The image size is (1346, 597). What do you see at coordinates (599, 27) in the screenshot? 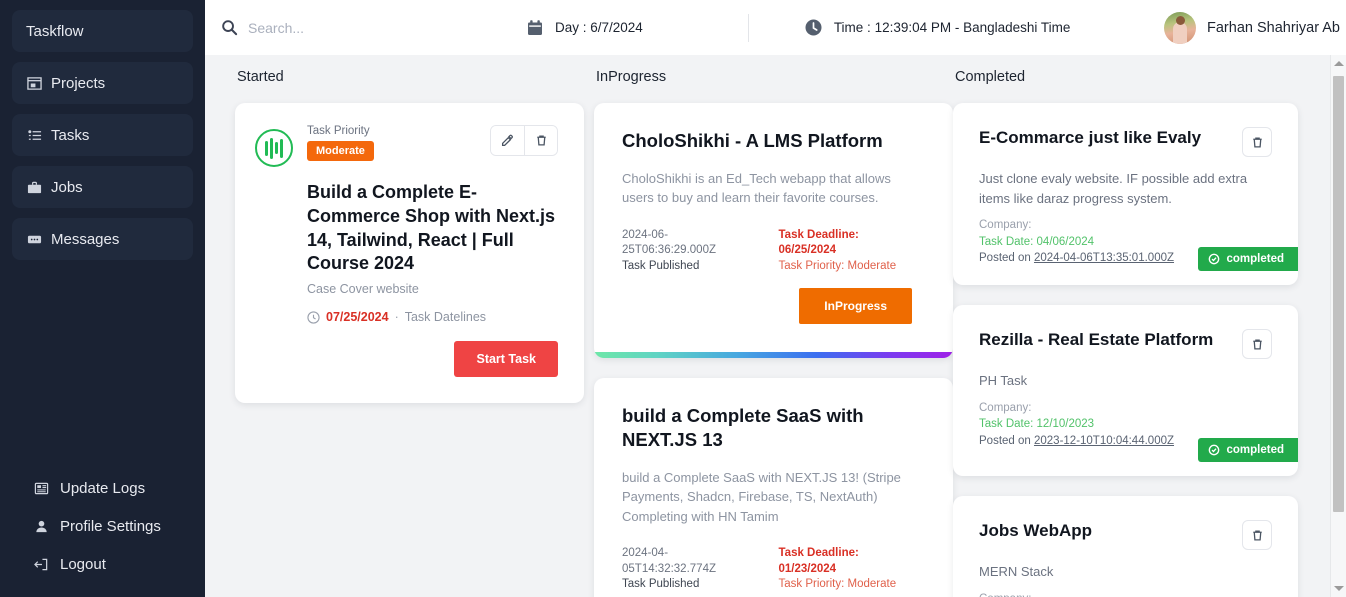
I see `day-label: Day : 6/7/2024` at bounding box center [599, 27].